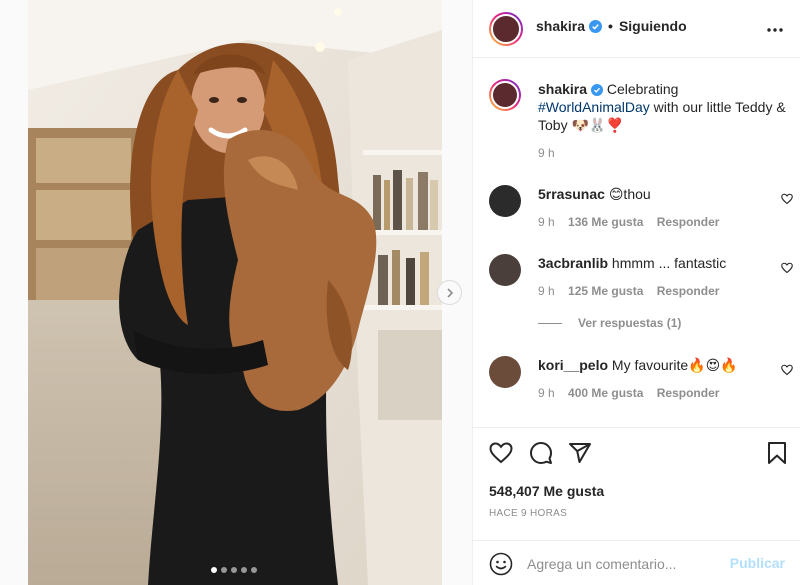  I want to click on commenter-username: kori__pelo, so click(573, 365).